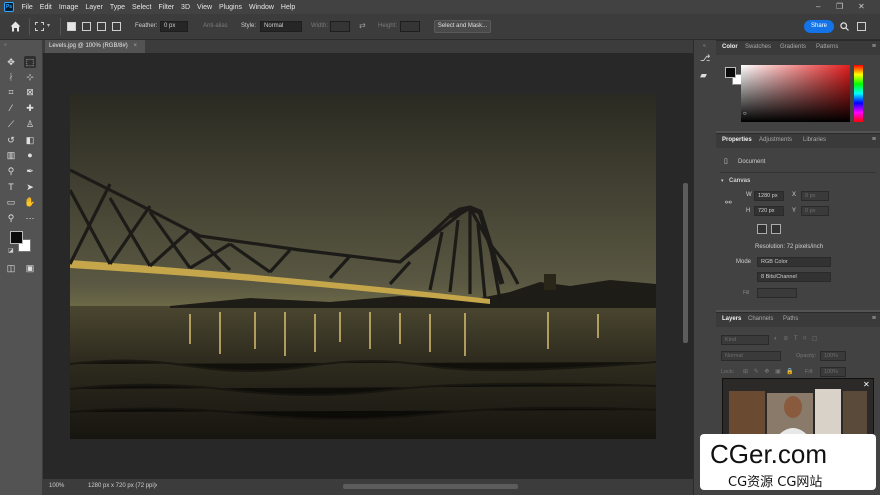 Image resolution: width=880 pixels, height=495 pixels. I want to click on document-info: 1280 px x 720 px (72 ppi), so click(122, 486).